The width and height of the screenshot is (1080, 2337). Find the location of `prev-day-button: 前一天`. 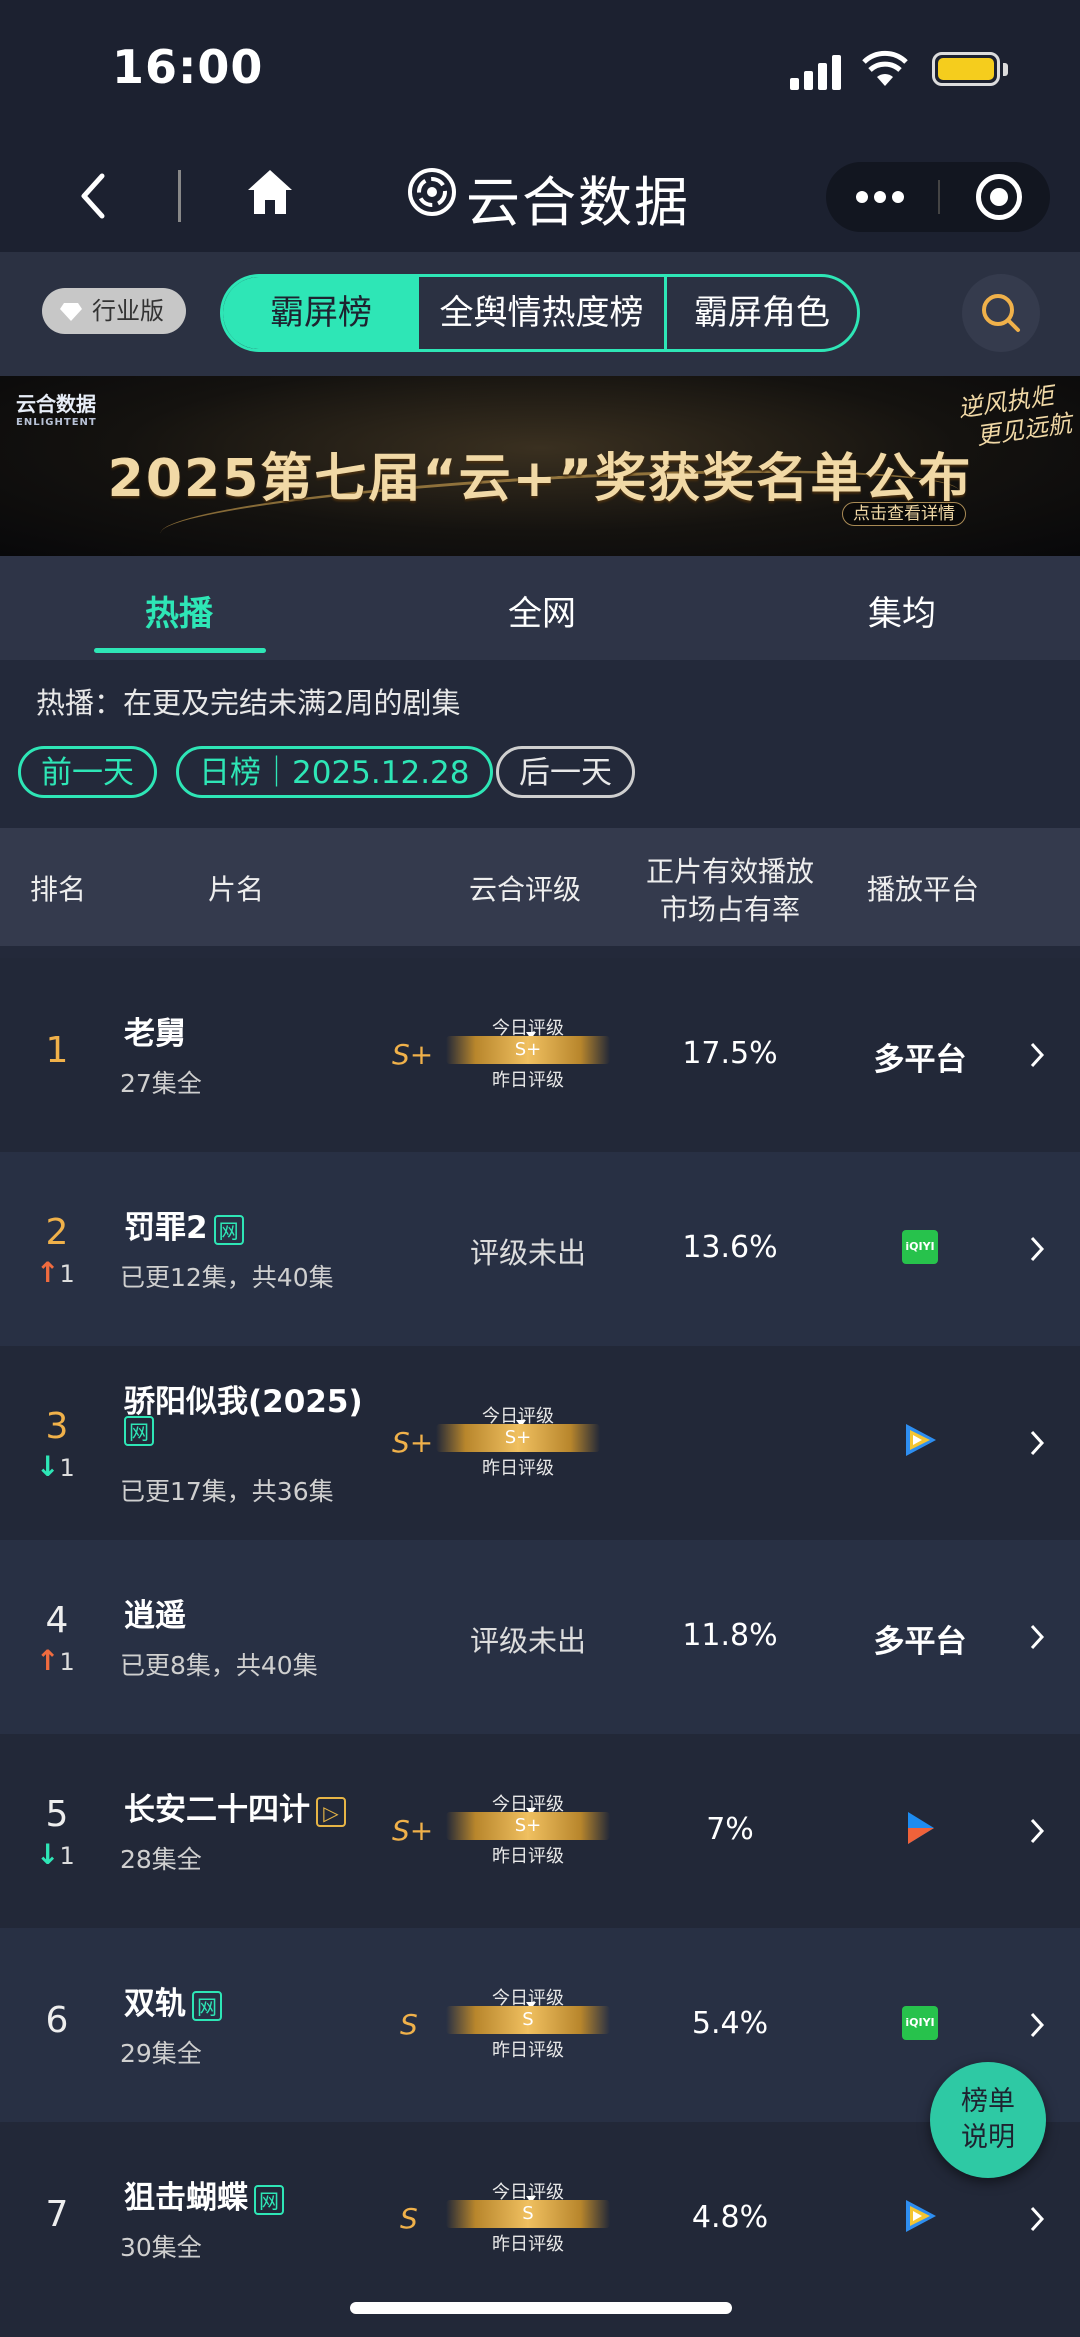

prev-day-button: 前一天 is located at coordinates (87, 772).